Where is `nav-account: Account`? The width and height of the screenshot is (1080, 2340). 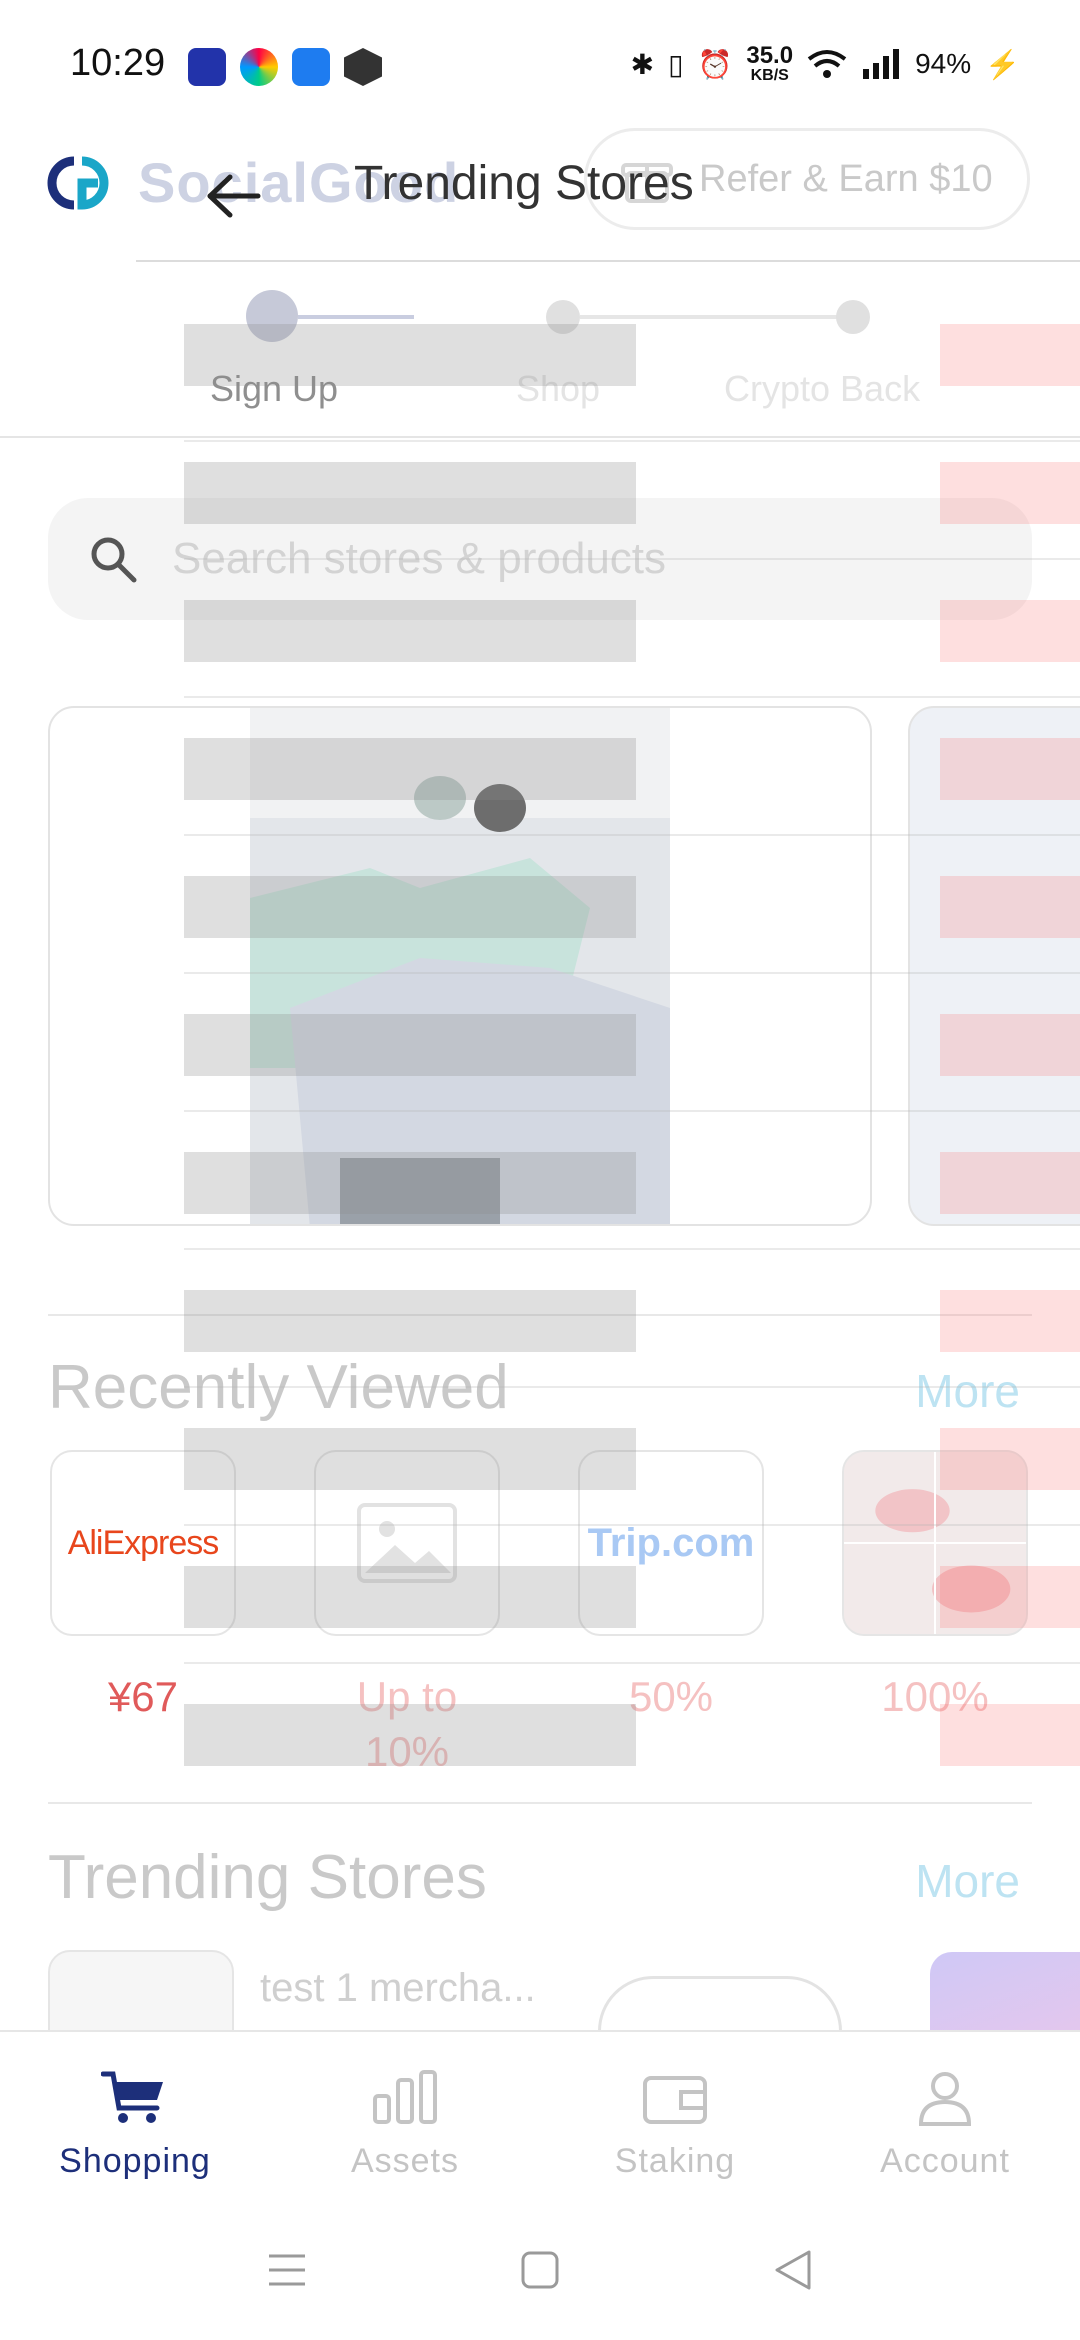 nav-account: Account is located at coordinates (945, 2116).